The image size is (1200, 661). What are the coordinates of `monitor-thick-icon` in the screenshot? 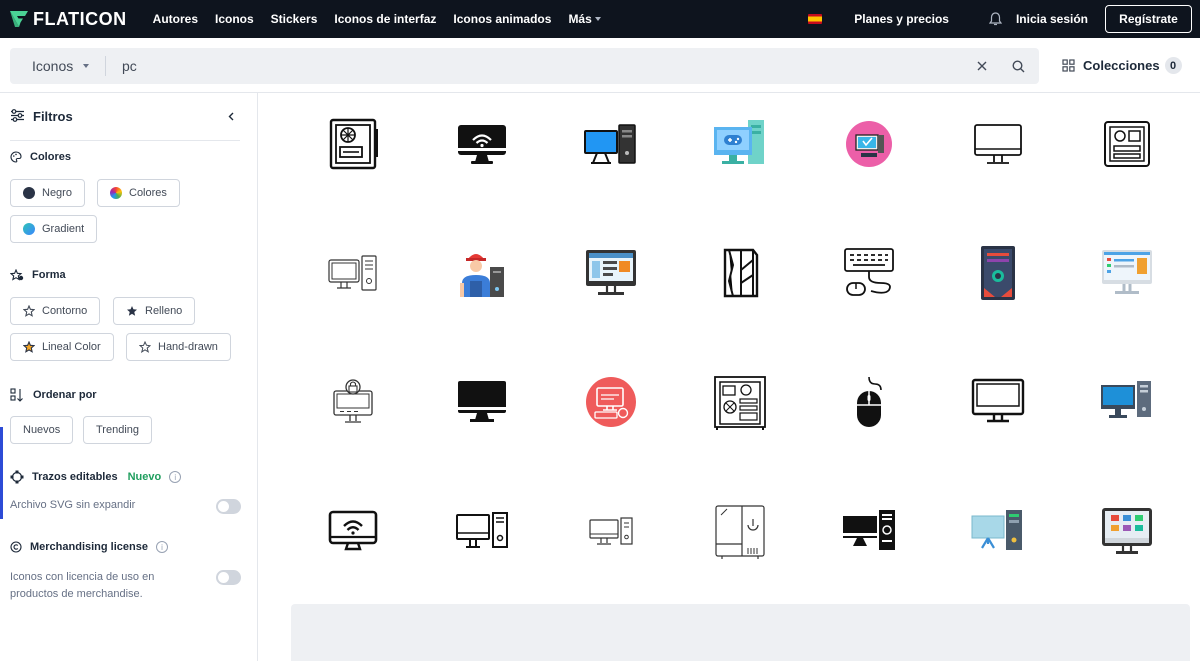 It's located at (998, 402).